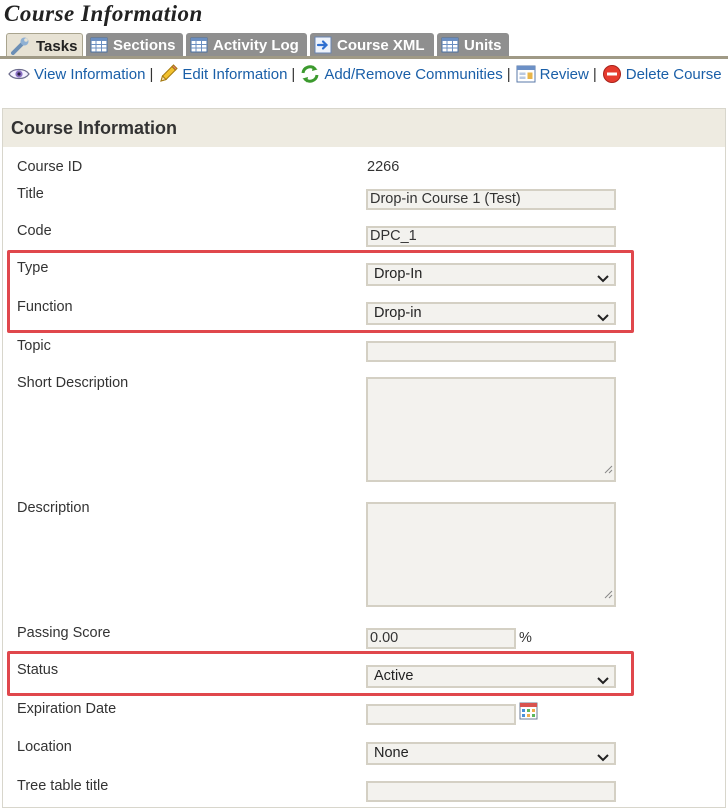 The image size is (728, 808). Describe the element at coordinates (483, 45) in the screenshot. I see `tab-label: Units` at that location.